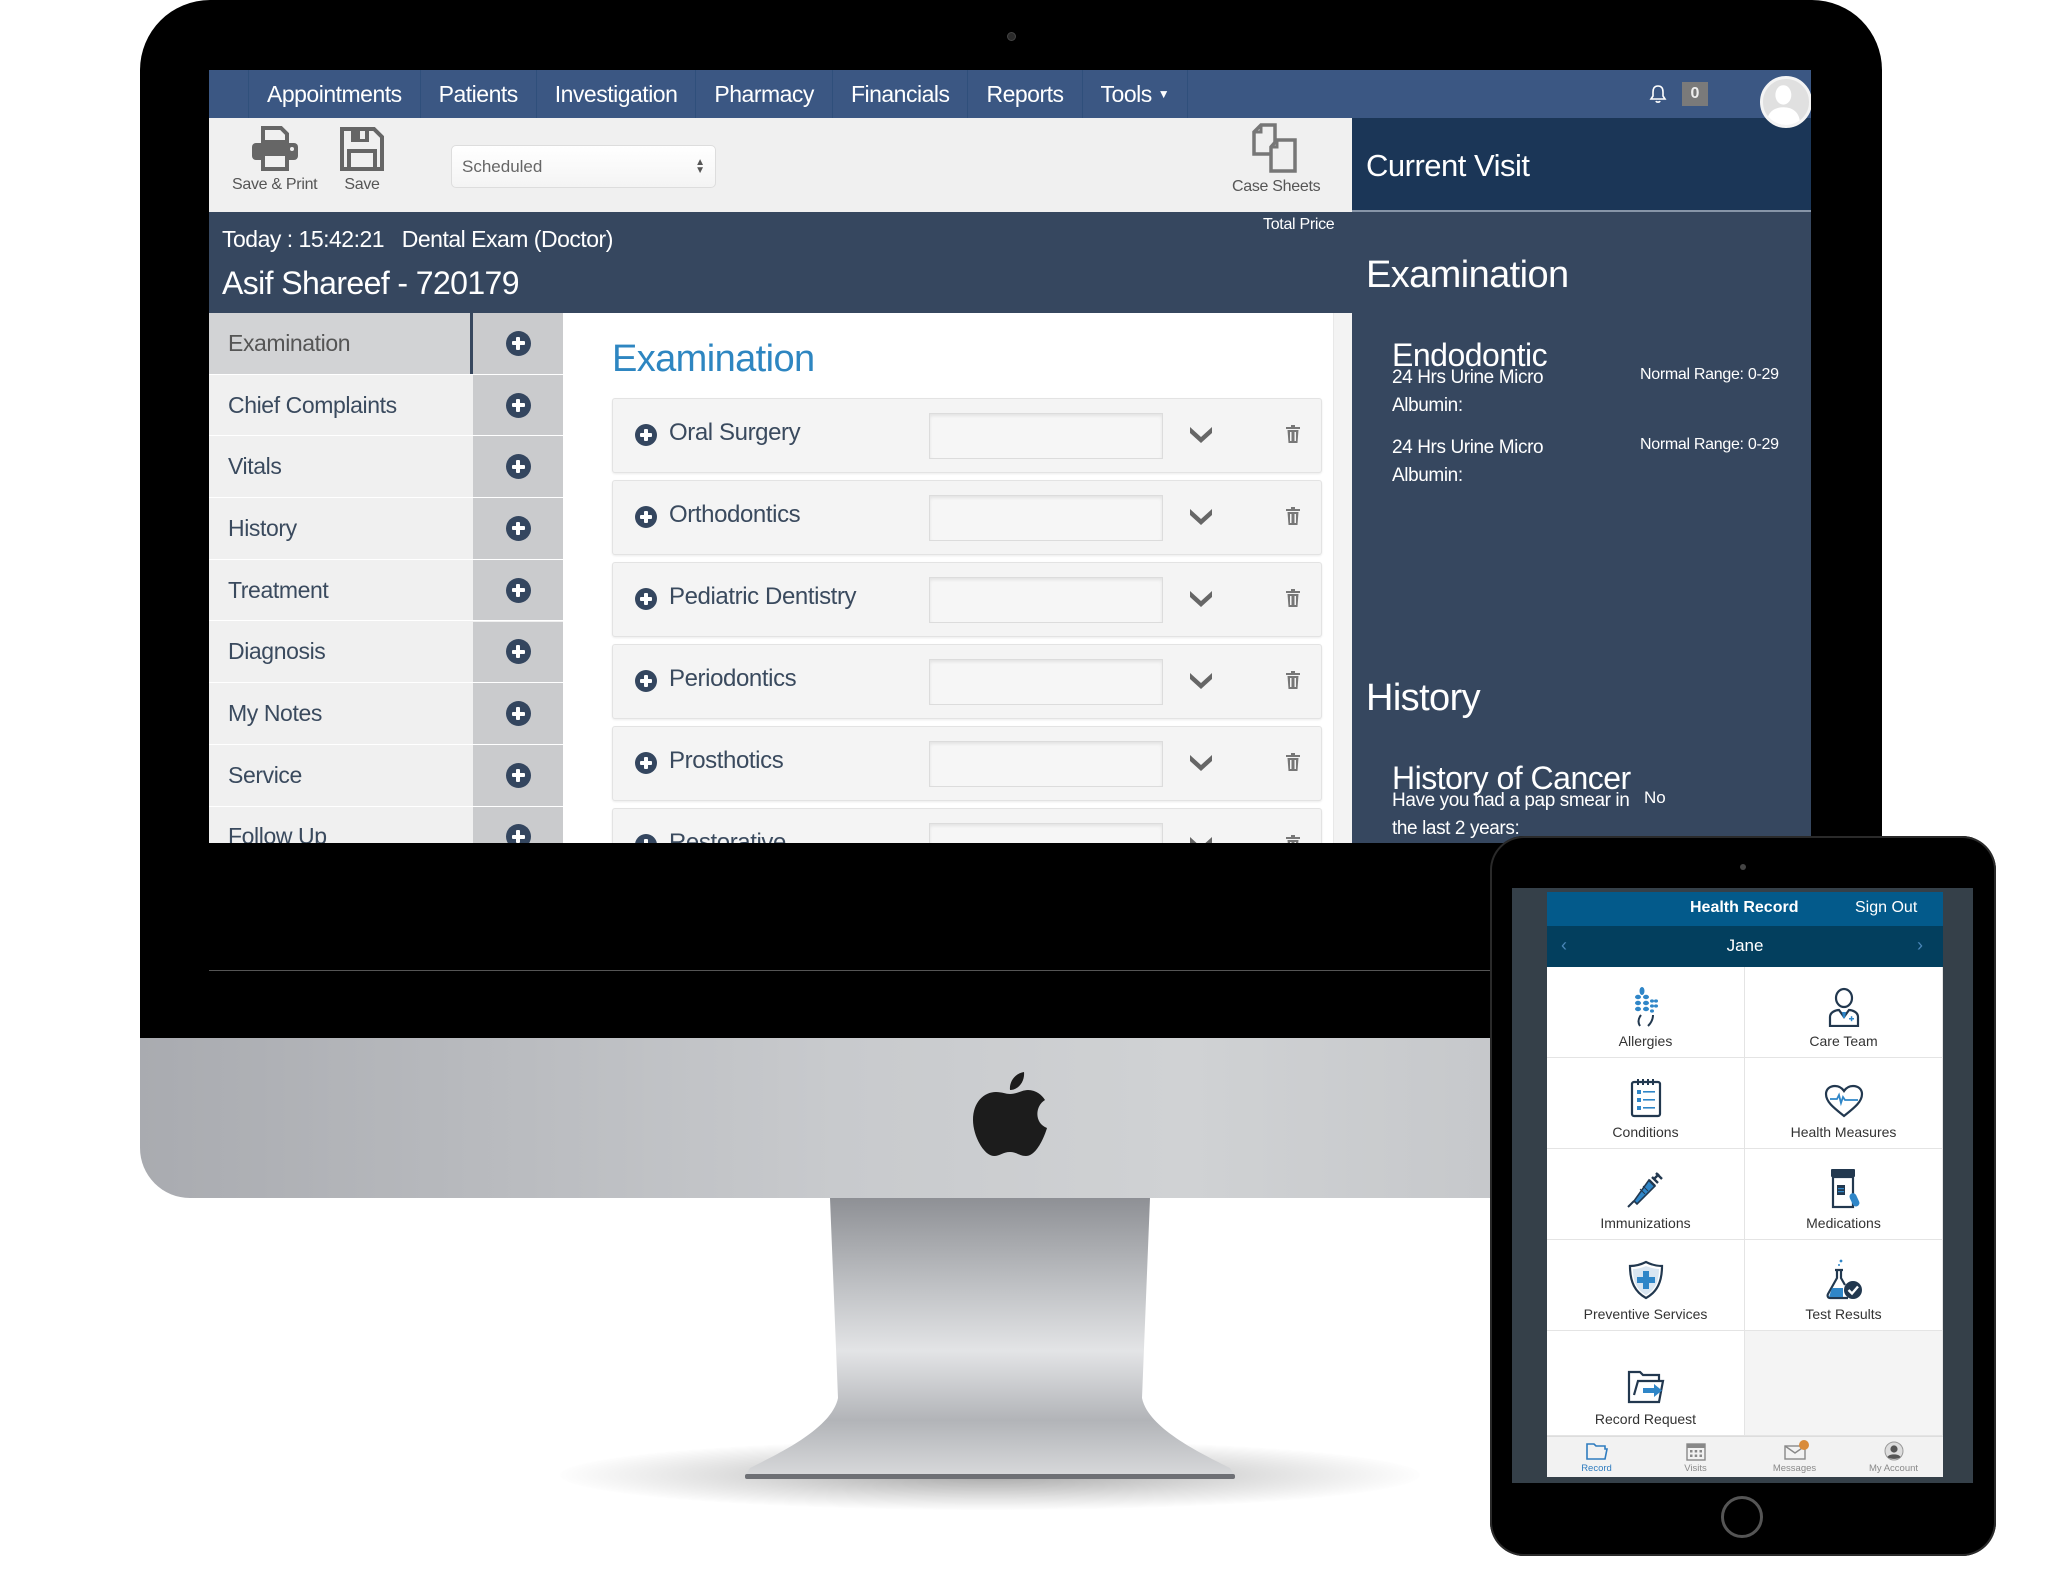  I want to click on tab-visits: Visits, so click(1695, 1457).